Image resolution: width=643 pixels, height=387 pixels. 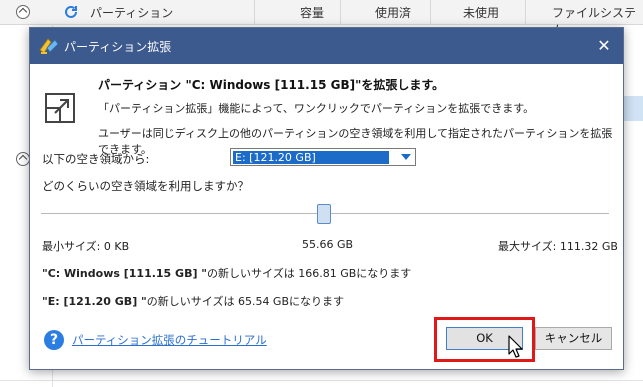 What do you see at coordinates (316, 108) in the screenshot?
I see `dialog-description-1: 「パーティション拡張」機能によって、ワンクリックでパーティションを拡張できます。` at bounding box center [316, 108].